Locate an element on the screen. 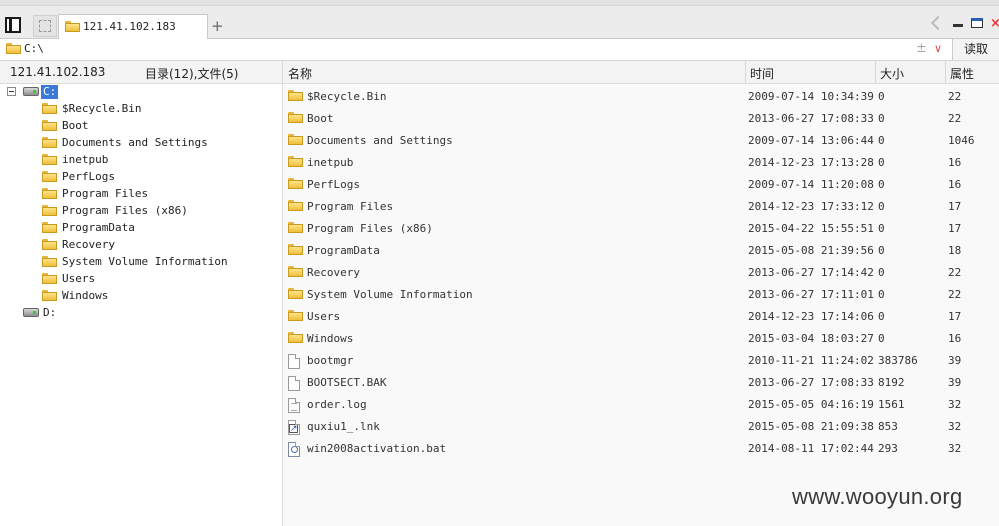 Image resolution: width=999 pixels, height=526 pixels. list-header: 121.41.102.183 目录(12),文件(5) 名称 时间 大小 属性 is located at coordinates (499, 72).